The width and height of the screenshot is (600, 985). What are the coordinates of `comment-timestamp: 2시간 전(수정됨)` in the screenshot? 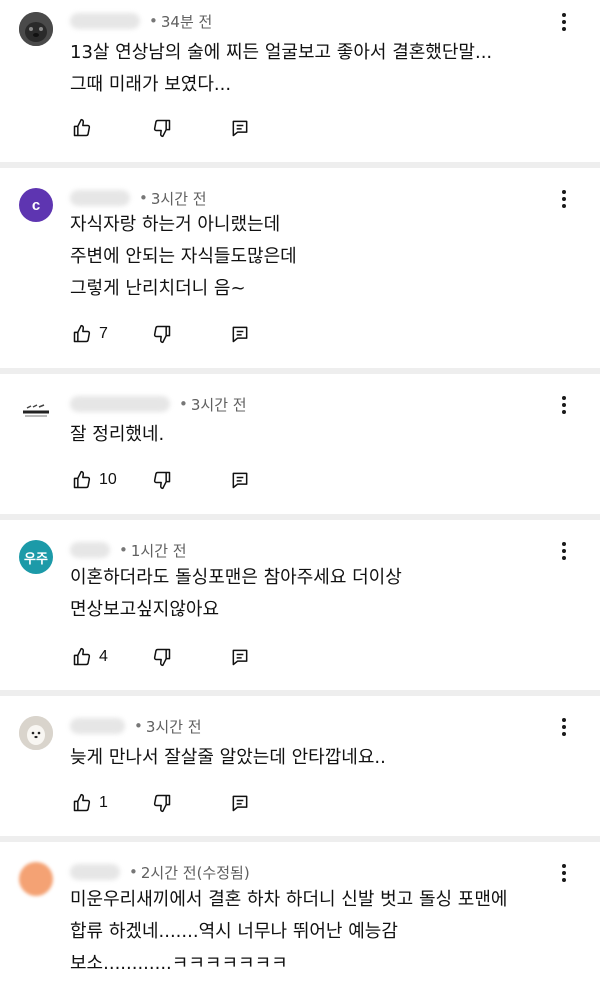 It's located at (195, 872).